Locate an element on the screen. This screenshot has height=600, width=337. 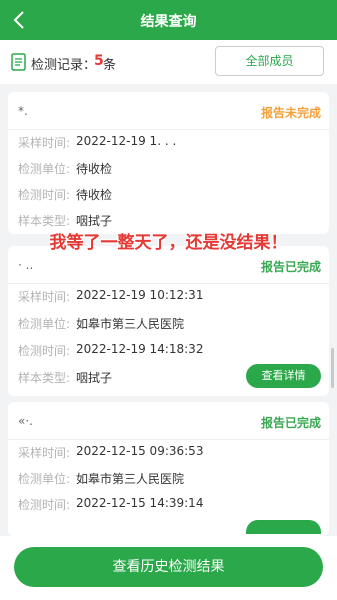
person-name: *. is located at coordinates (23, 111).